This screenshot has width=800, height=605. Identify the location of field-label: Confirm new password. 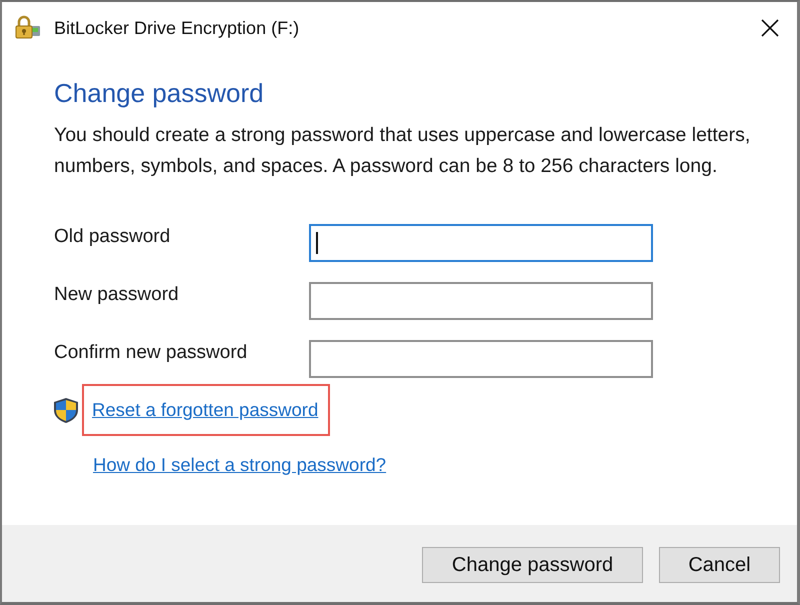
(151, 353).